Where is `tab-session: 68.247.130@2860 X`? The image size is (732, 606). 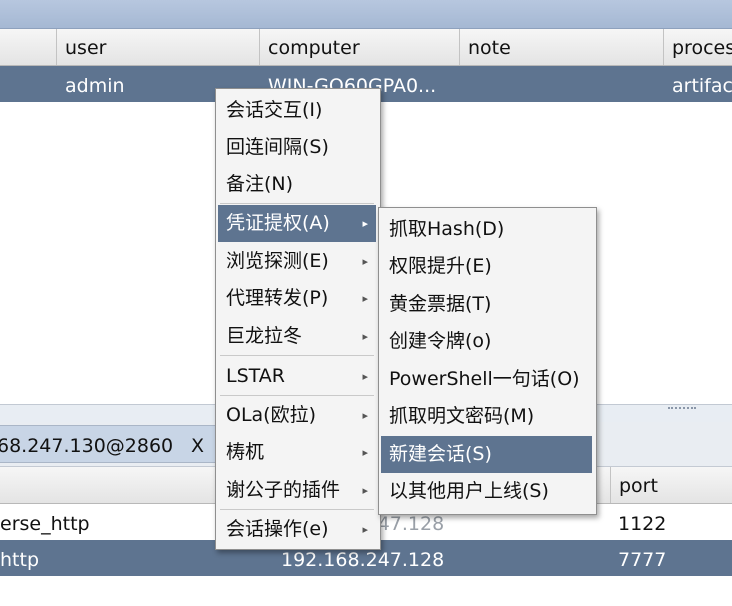
tab-session: 68.247.130@2860 X is located at coordinates (109, 444).